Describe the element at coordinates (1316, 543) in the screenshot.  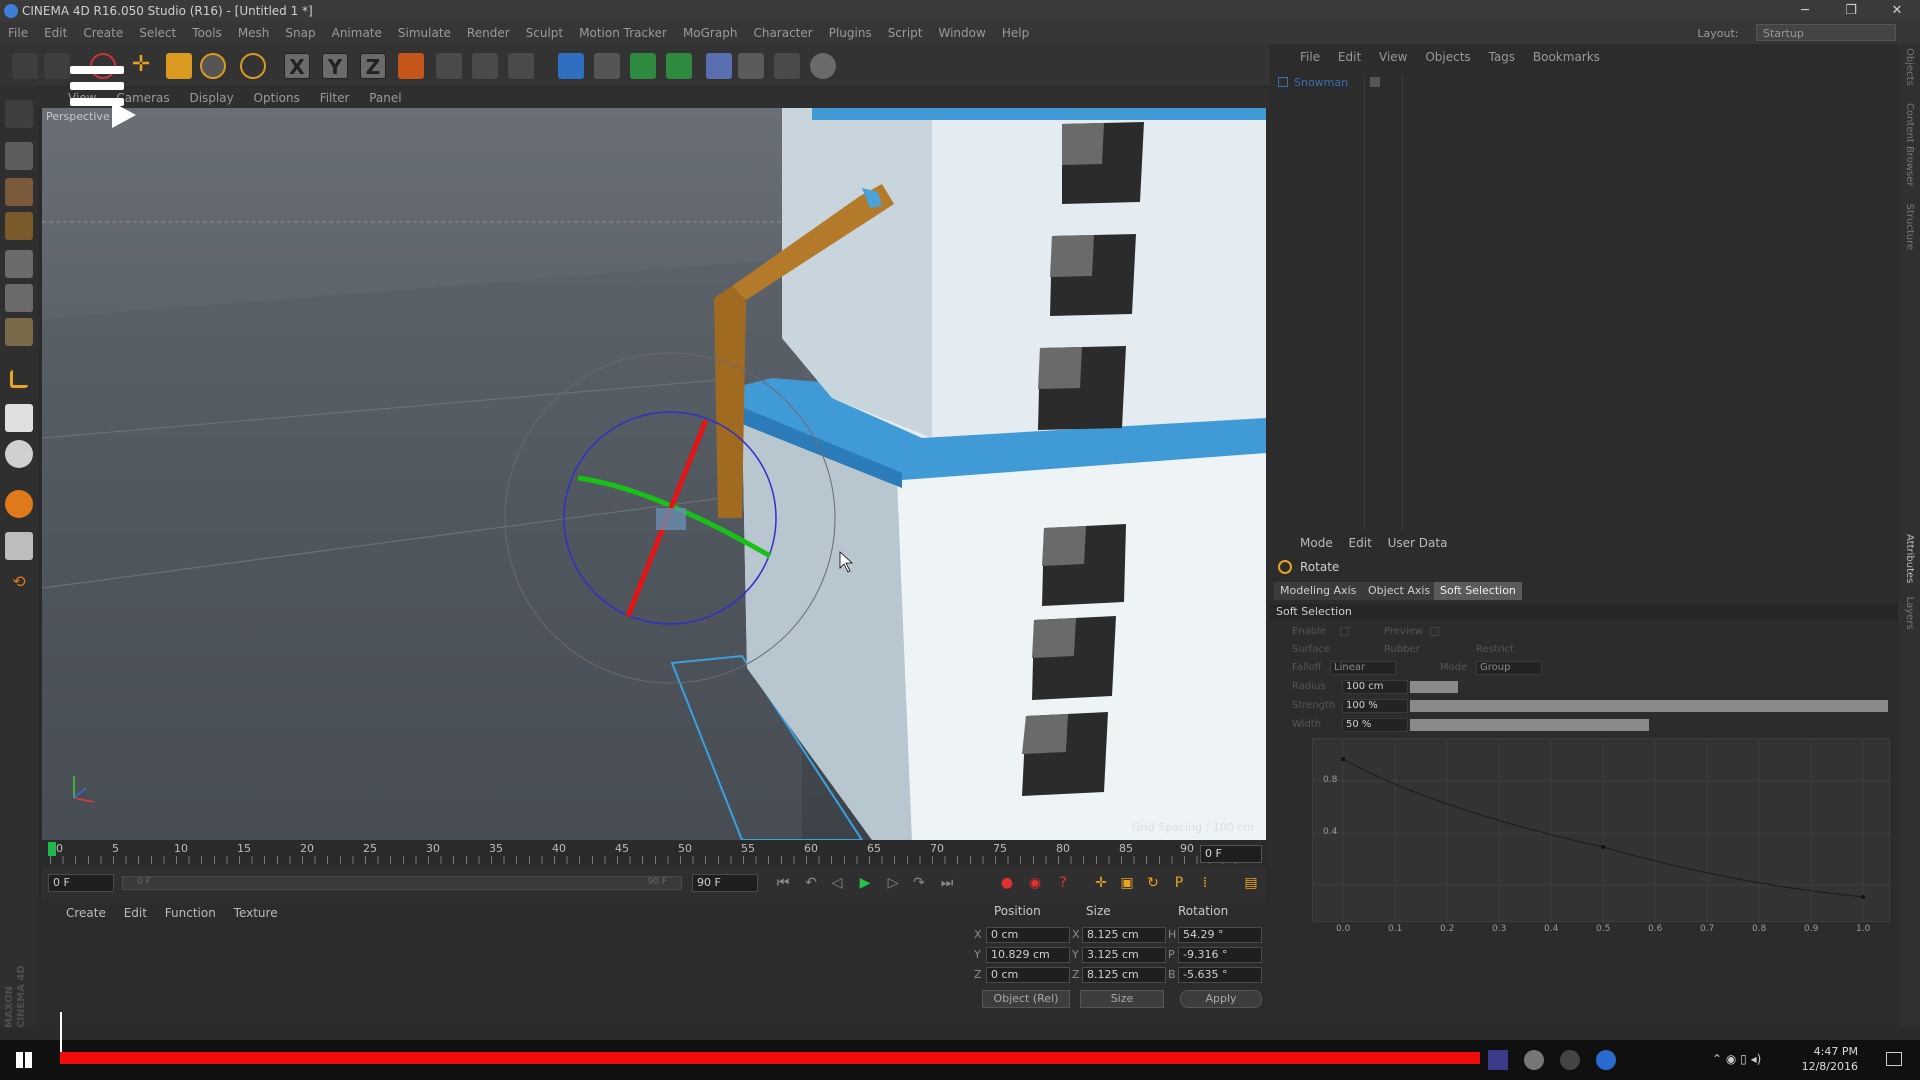
I see `am-menu-mode: Mode` at that location.